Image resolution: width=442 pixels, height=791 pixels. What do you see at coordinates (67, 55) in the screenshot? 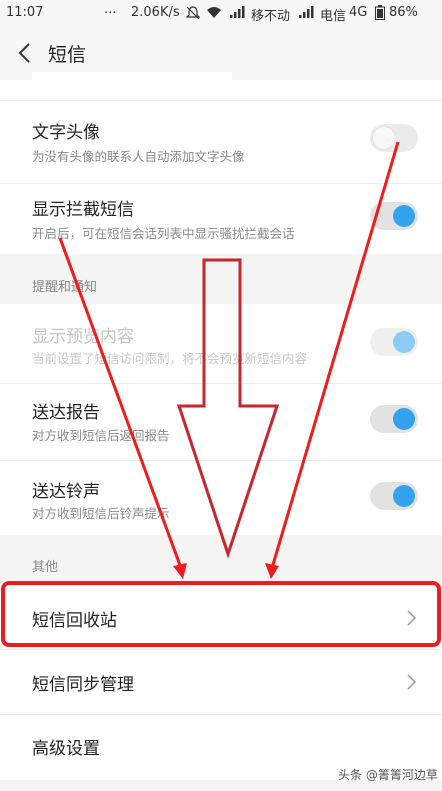
I see `page-title: 短信` at bounding box center [67, 55].